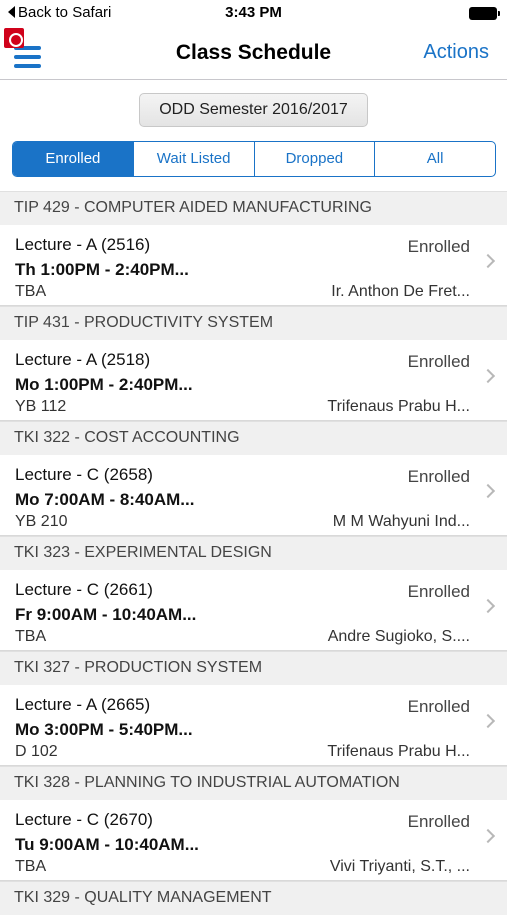 This screenshot has height=915, width=507. Describe the element at coordinates (41, 521) in the screenshot. I see `class-room: YB 210` at that location.